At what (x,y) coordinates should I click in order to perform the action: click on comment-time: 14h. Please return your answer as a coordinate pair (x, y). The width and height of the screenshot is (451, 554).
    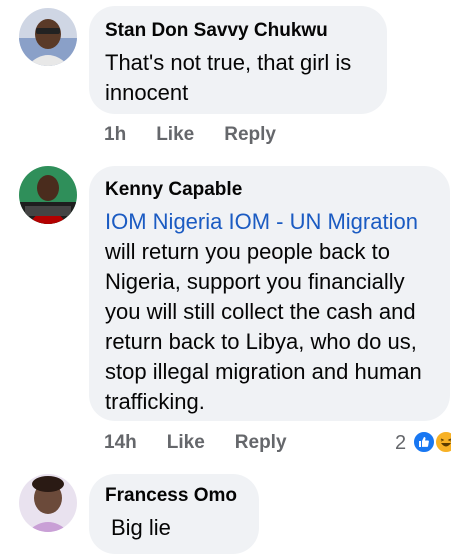
    Looking at the image, I should click on (120, 443).